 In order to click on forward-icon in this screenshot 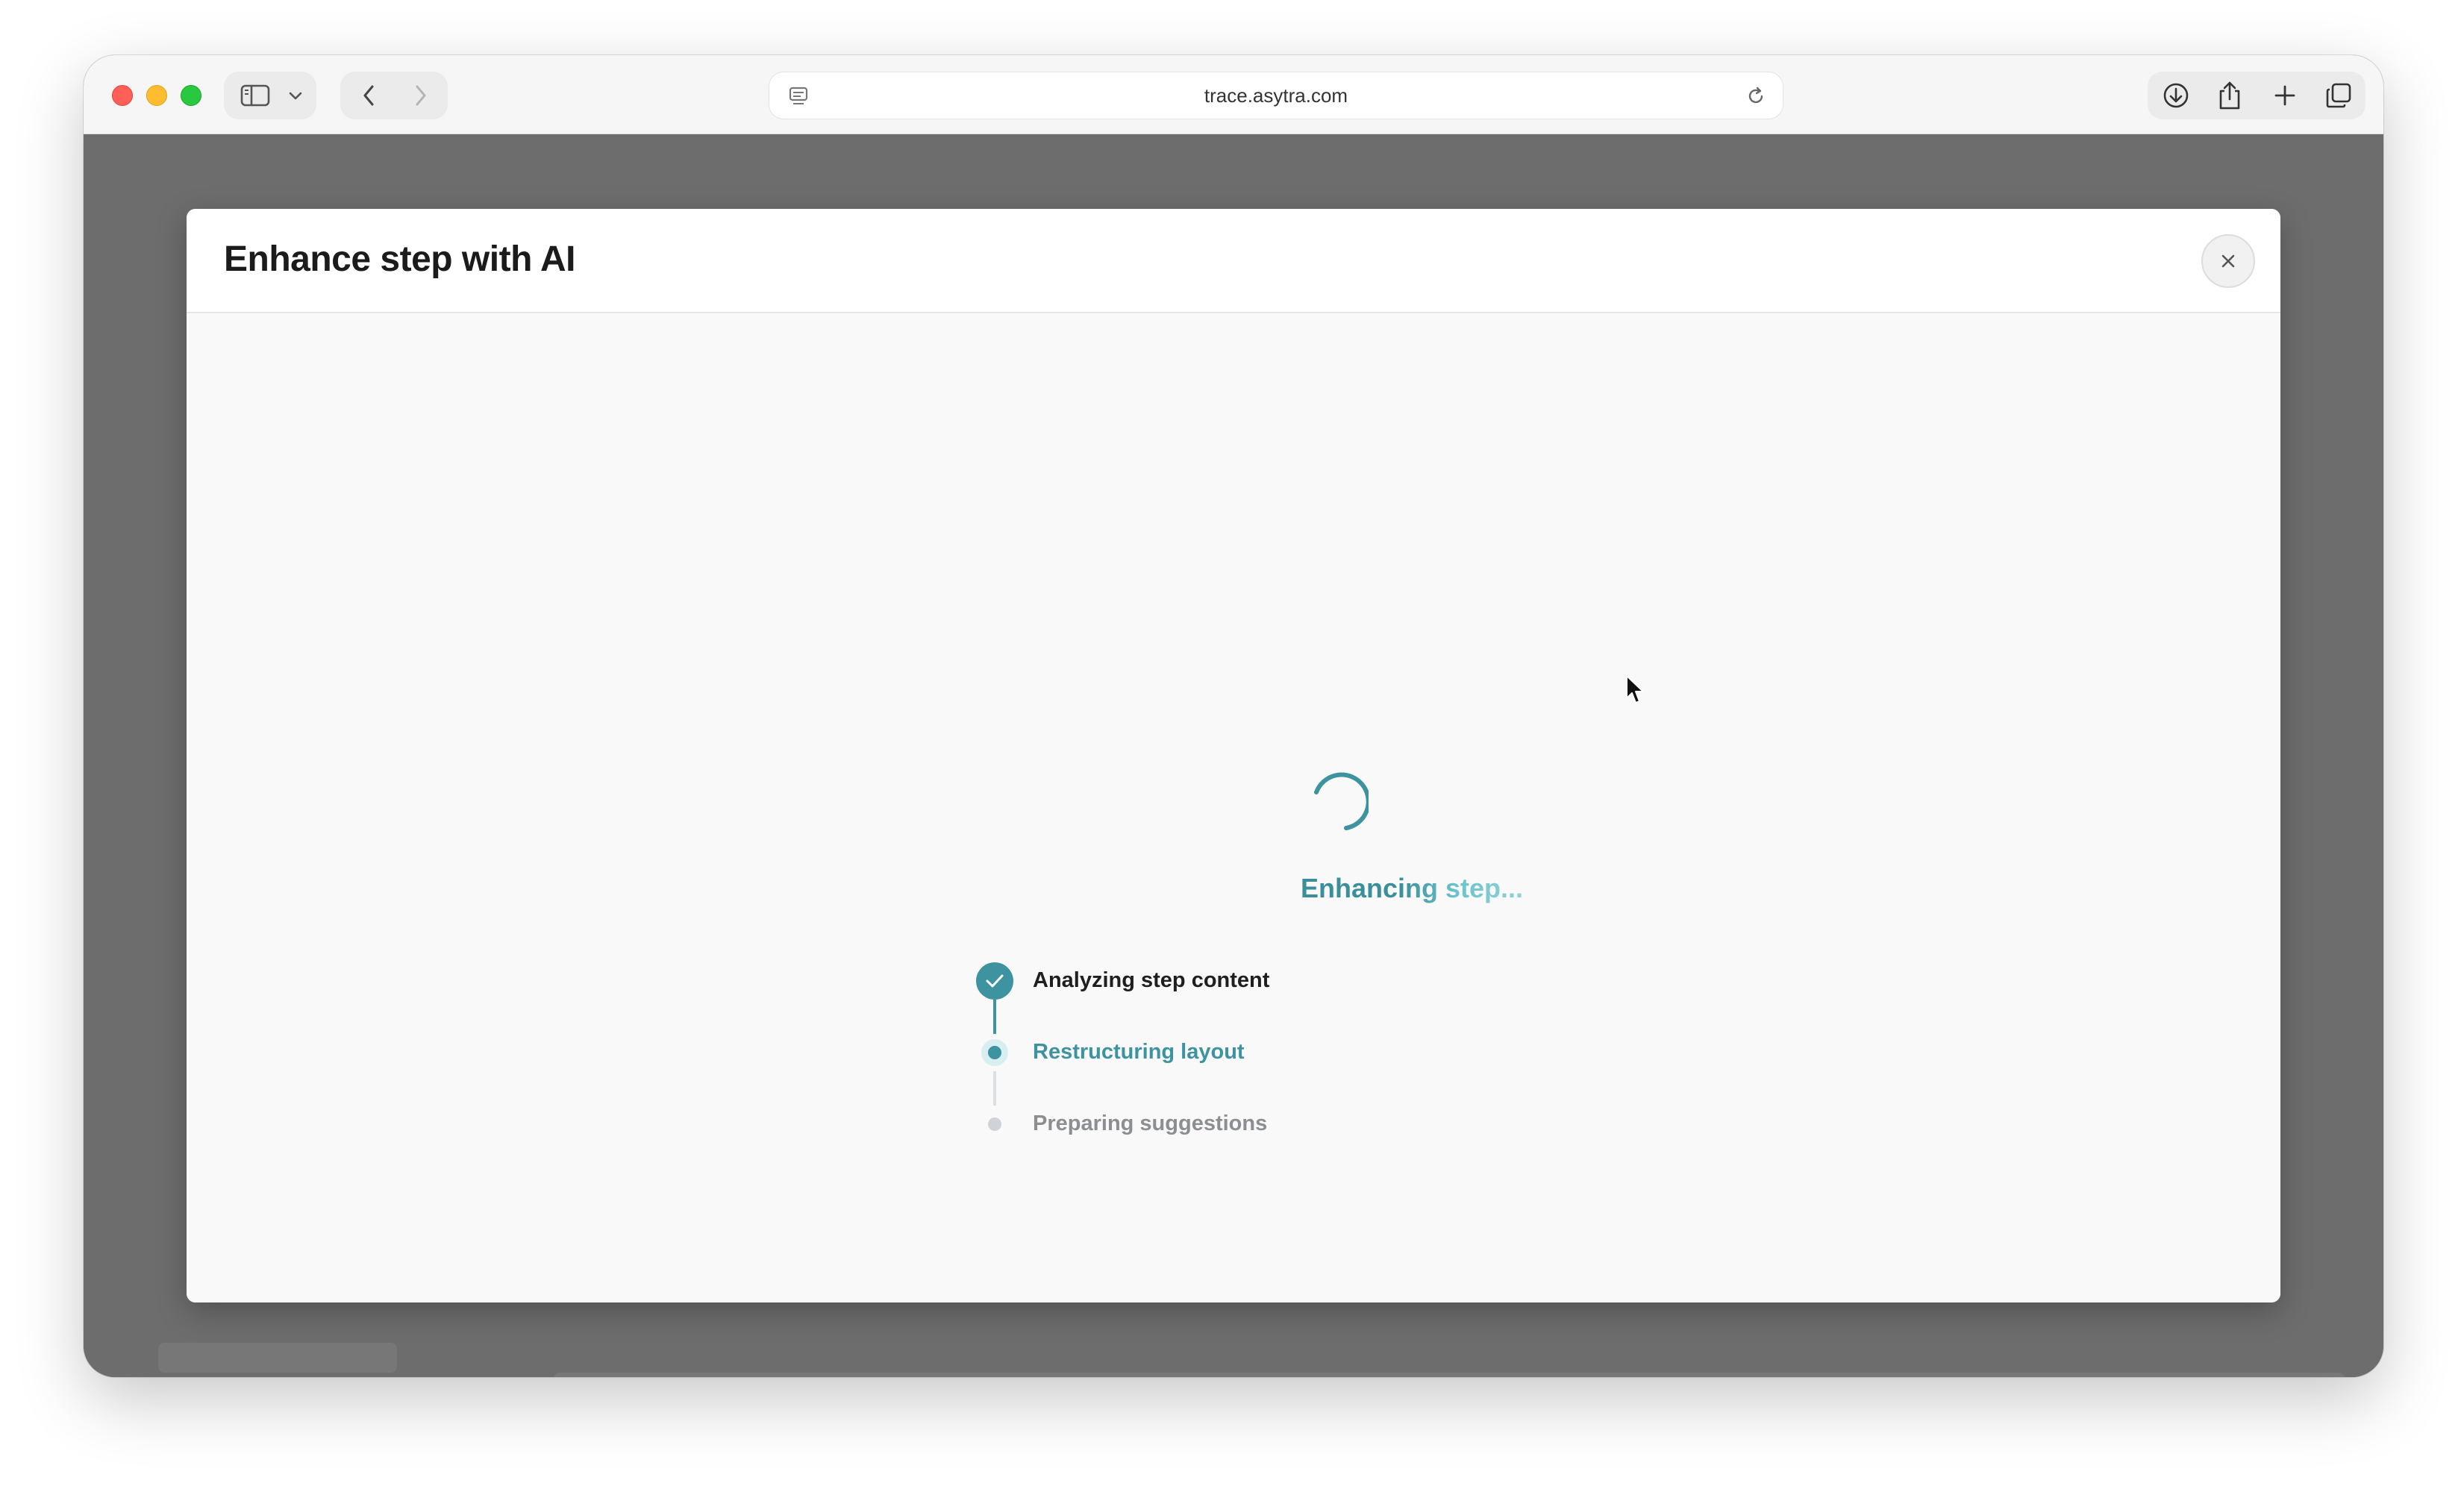, I will do `click(421, 95)`.